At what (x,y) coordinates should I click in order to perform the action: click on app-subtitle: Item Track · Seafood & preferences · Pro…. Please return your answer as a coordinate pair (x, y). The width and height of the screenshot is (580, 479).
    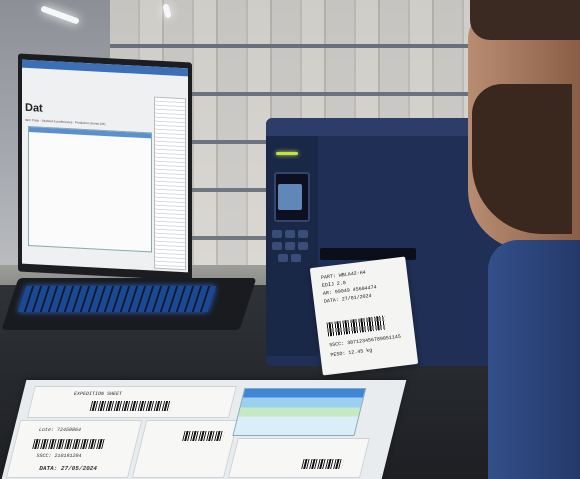
    Looking at the image, I should click on (65, 122).